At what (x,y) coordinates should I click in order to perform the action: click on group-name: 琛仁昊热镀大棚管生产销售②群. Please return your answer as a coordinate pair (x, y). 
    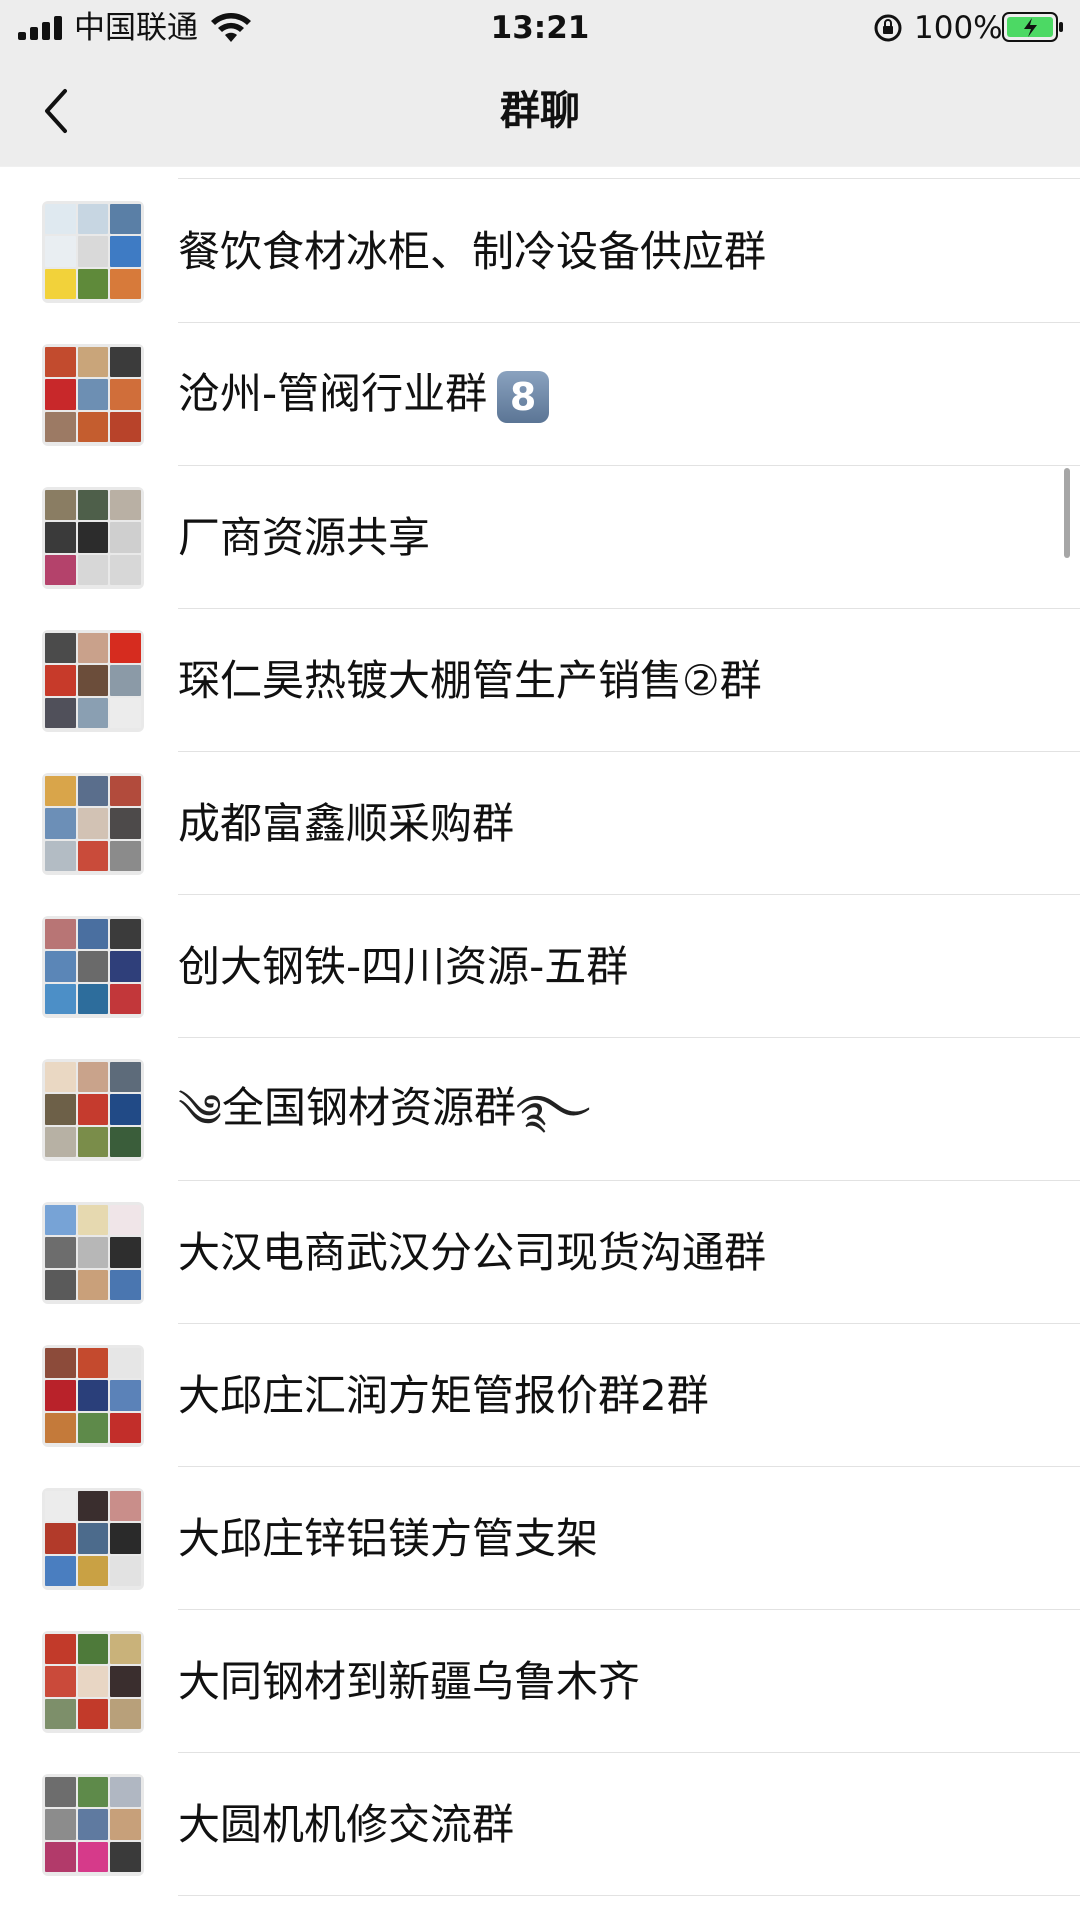
    Looking at the image, I should click on (470, 681).